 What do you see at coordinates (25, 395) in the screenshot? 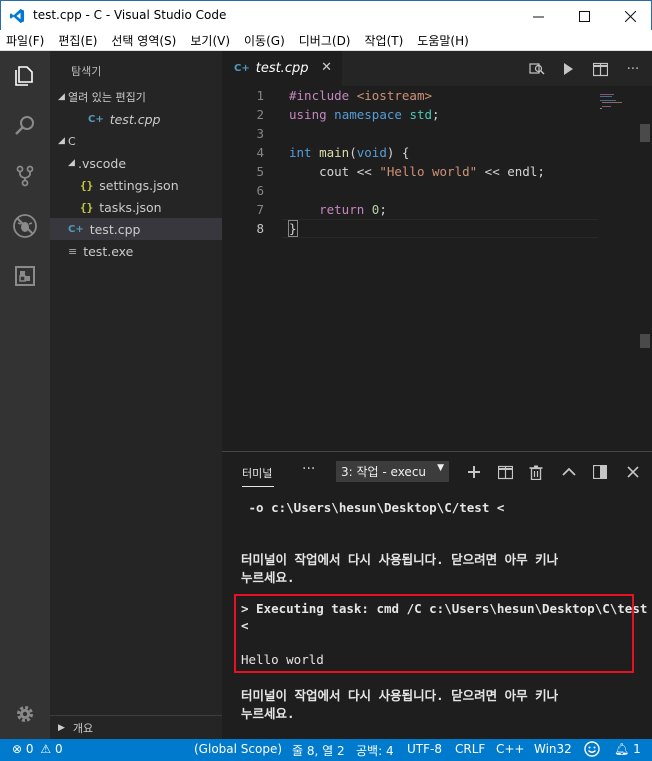
I see `activity-bar` at bounding box center [25, 395].